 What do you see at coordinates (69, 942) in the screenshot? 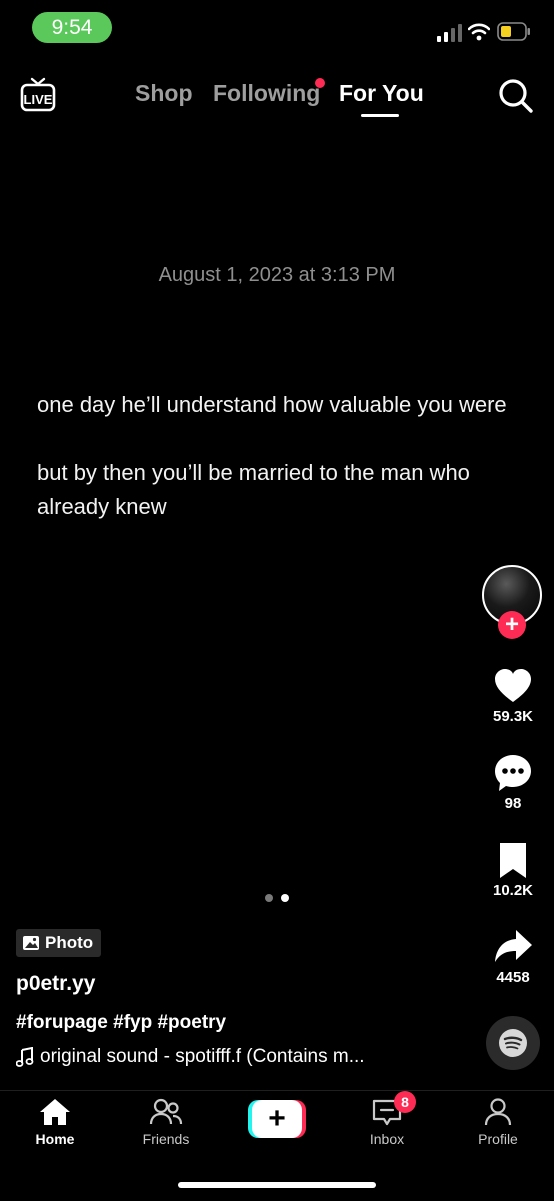
I see `photo-badge-label: Photo` at bounding box center [69, 942].